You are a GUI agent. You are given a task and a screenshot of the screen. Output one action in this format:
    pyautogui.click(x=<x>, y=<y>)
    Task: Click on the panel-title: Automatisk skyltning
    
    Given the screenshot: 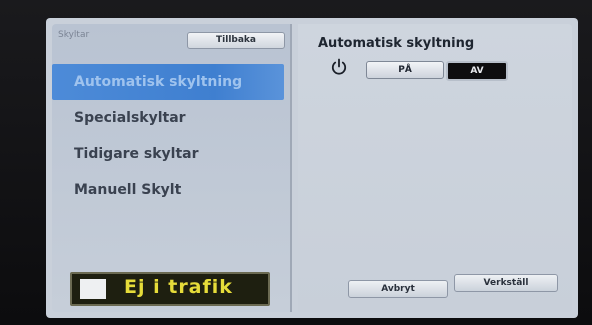 What is the action you would take?
    pyautogui.click(x=396, y=43)
    